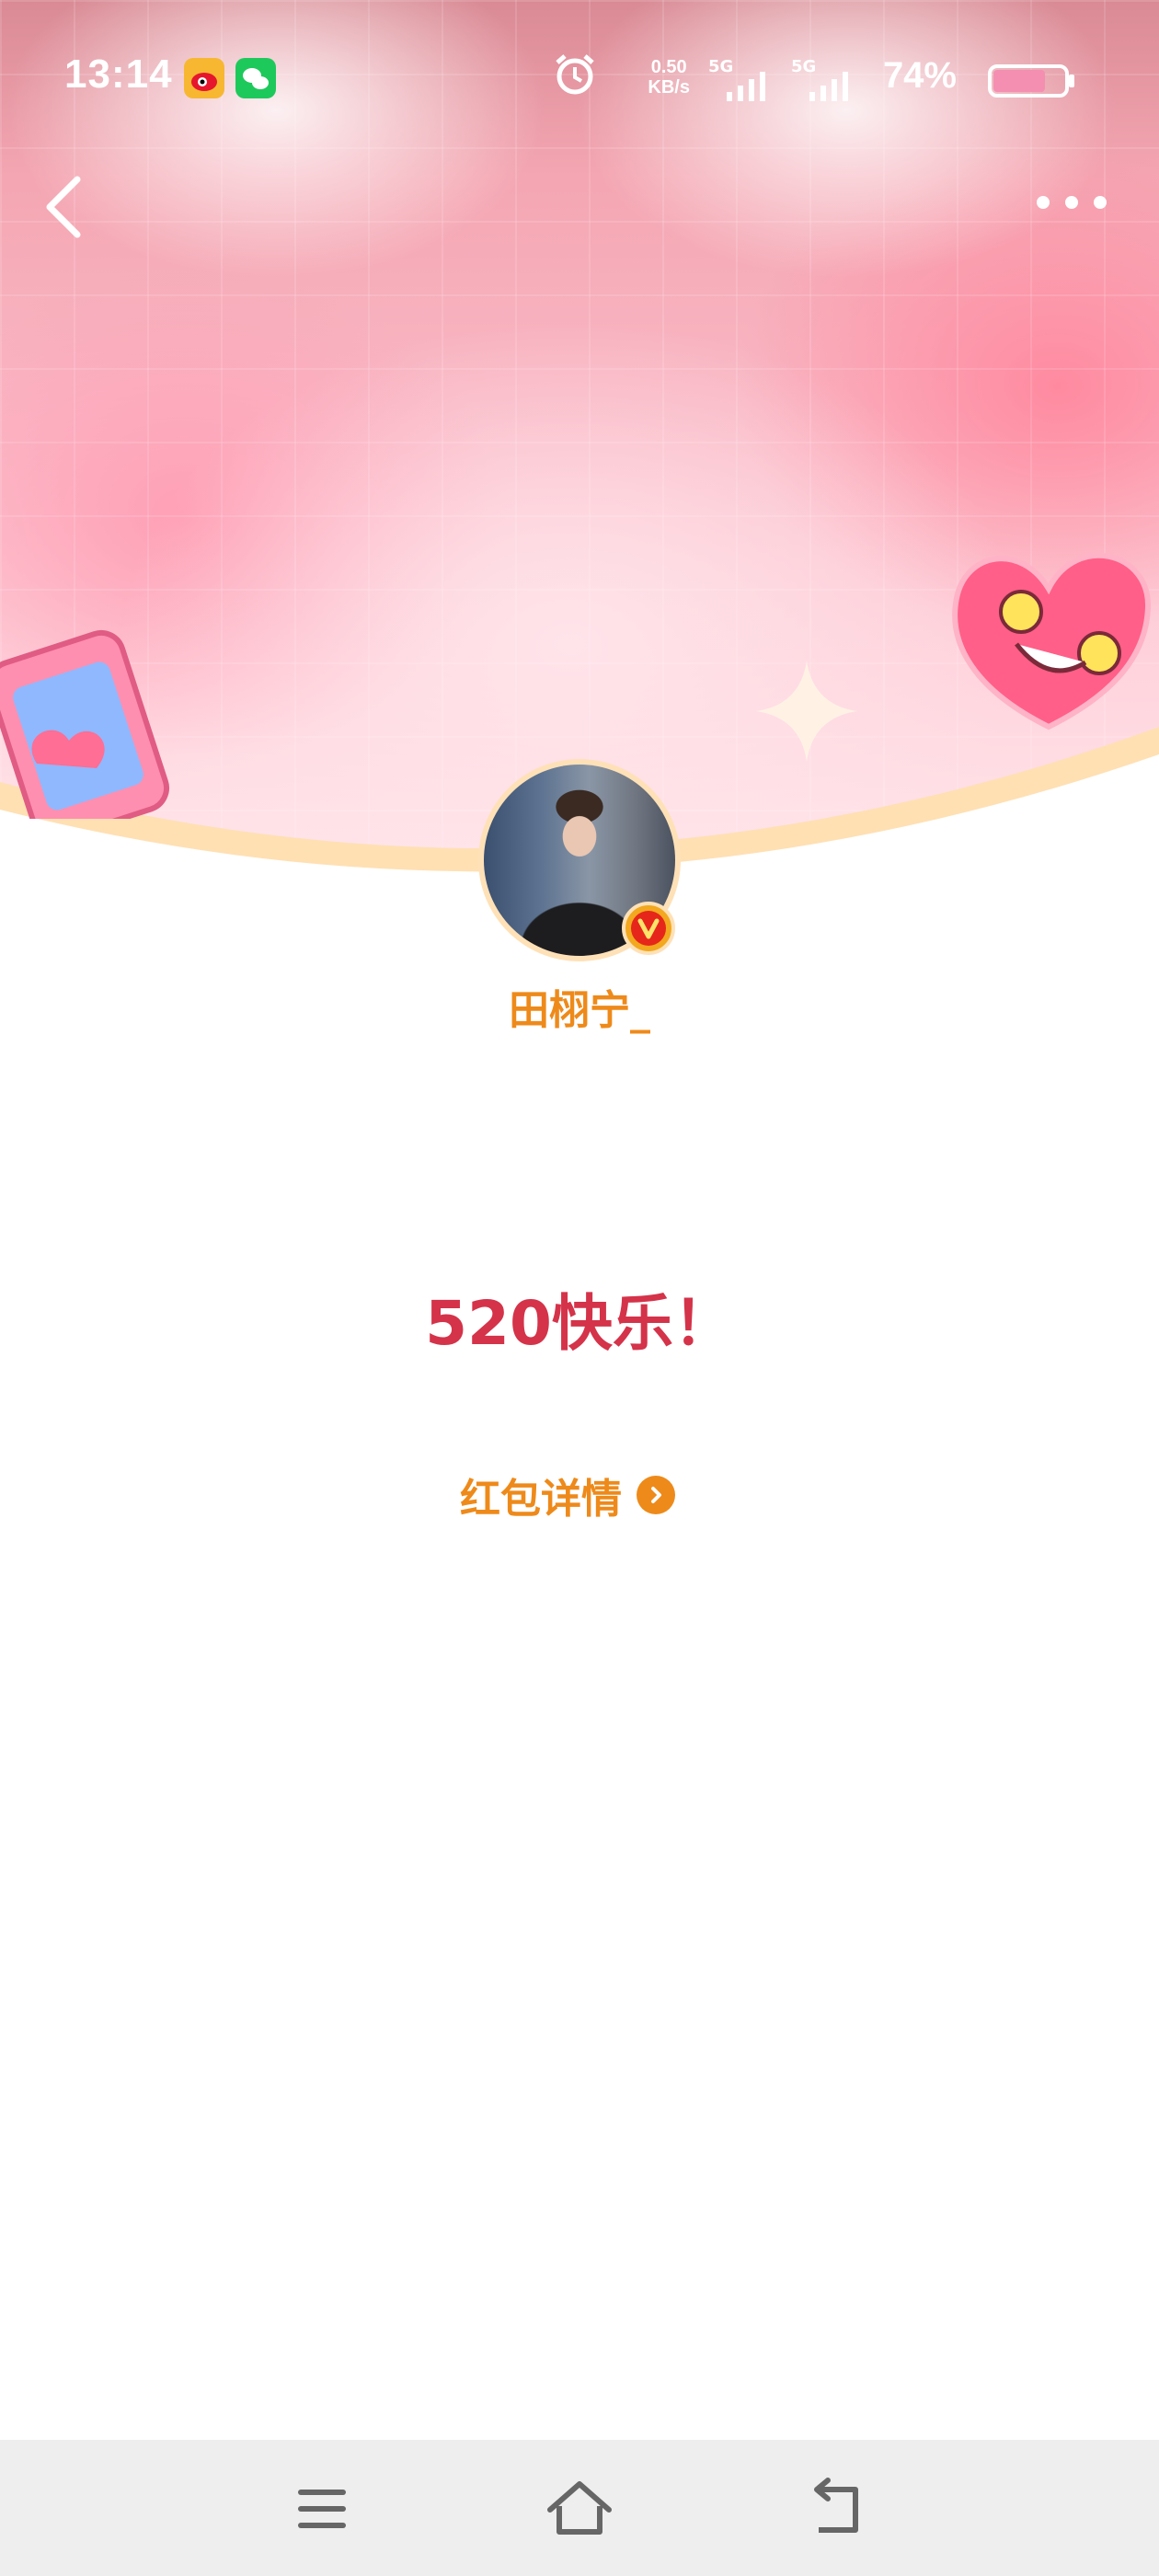 This screenshot has width=1159, height=2576. Describe the element at coordinates (541, 1499) in the screenshot. I see `details-label: 红包详情` at that location.